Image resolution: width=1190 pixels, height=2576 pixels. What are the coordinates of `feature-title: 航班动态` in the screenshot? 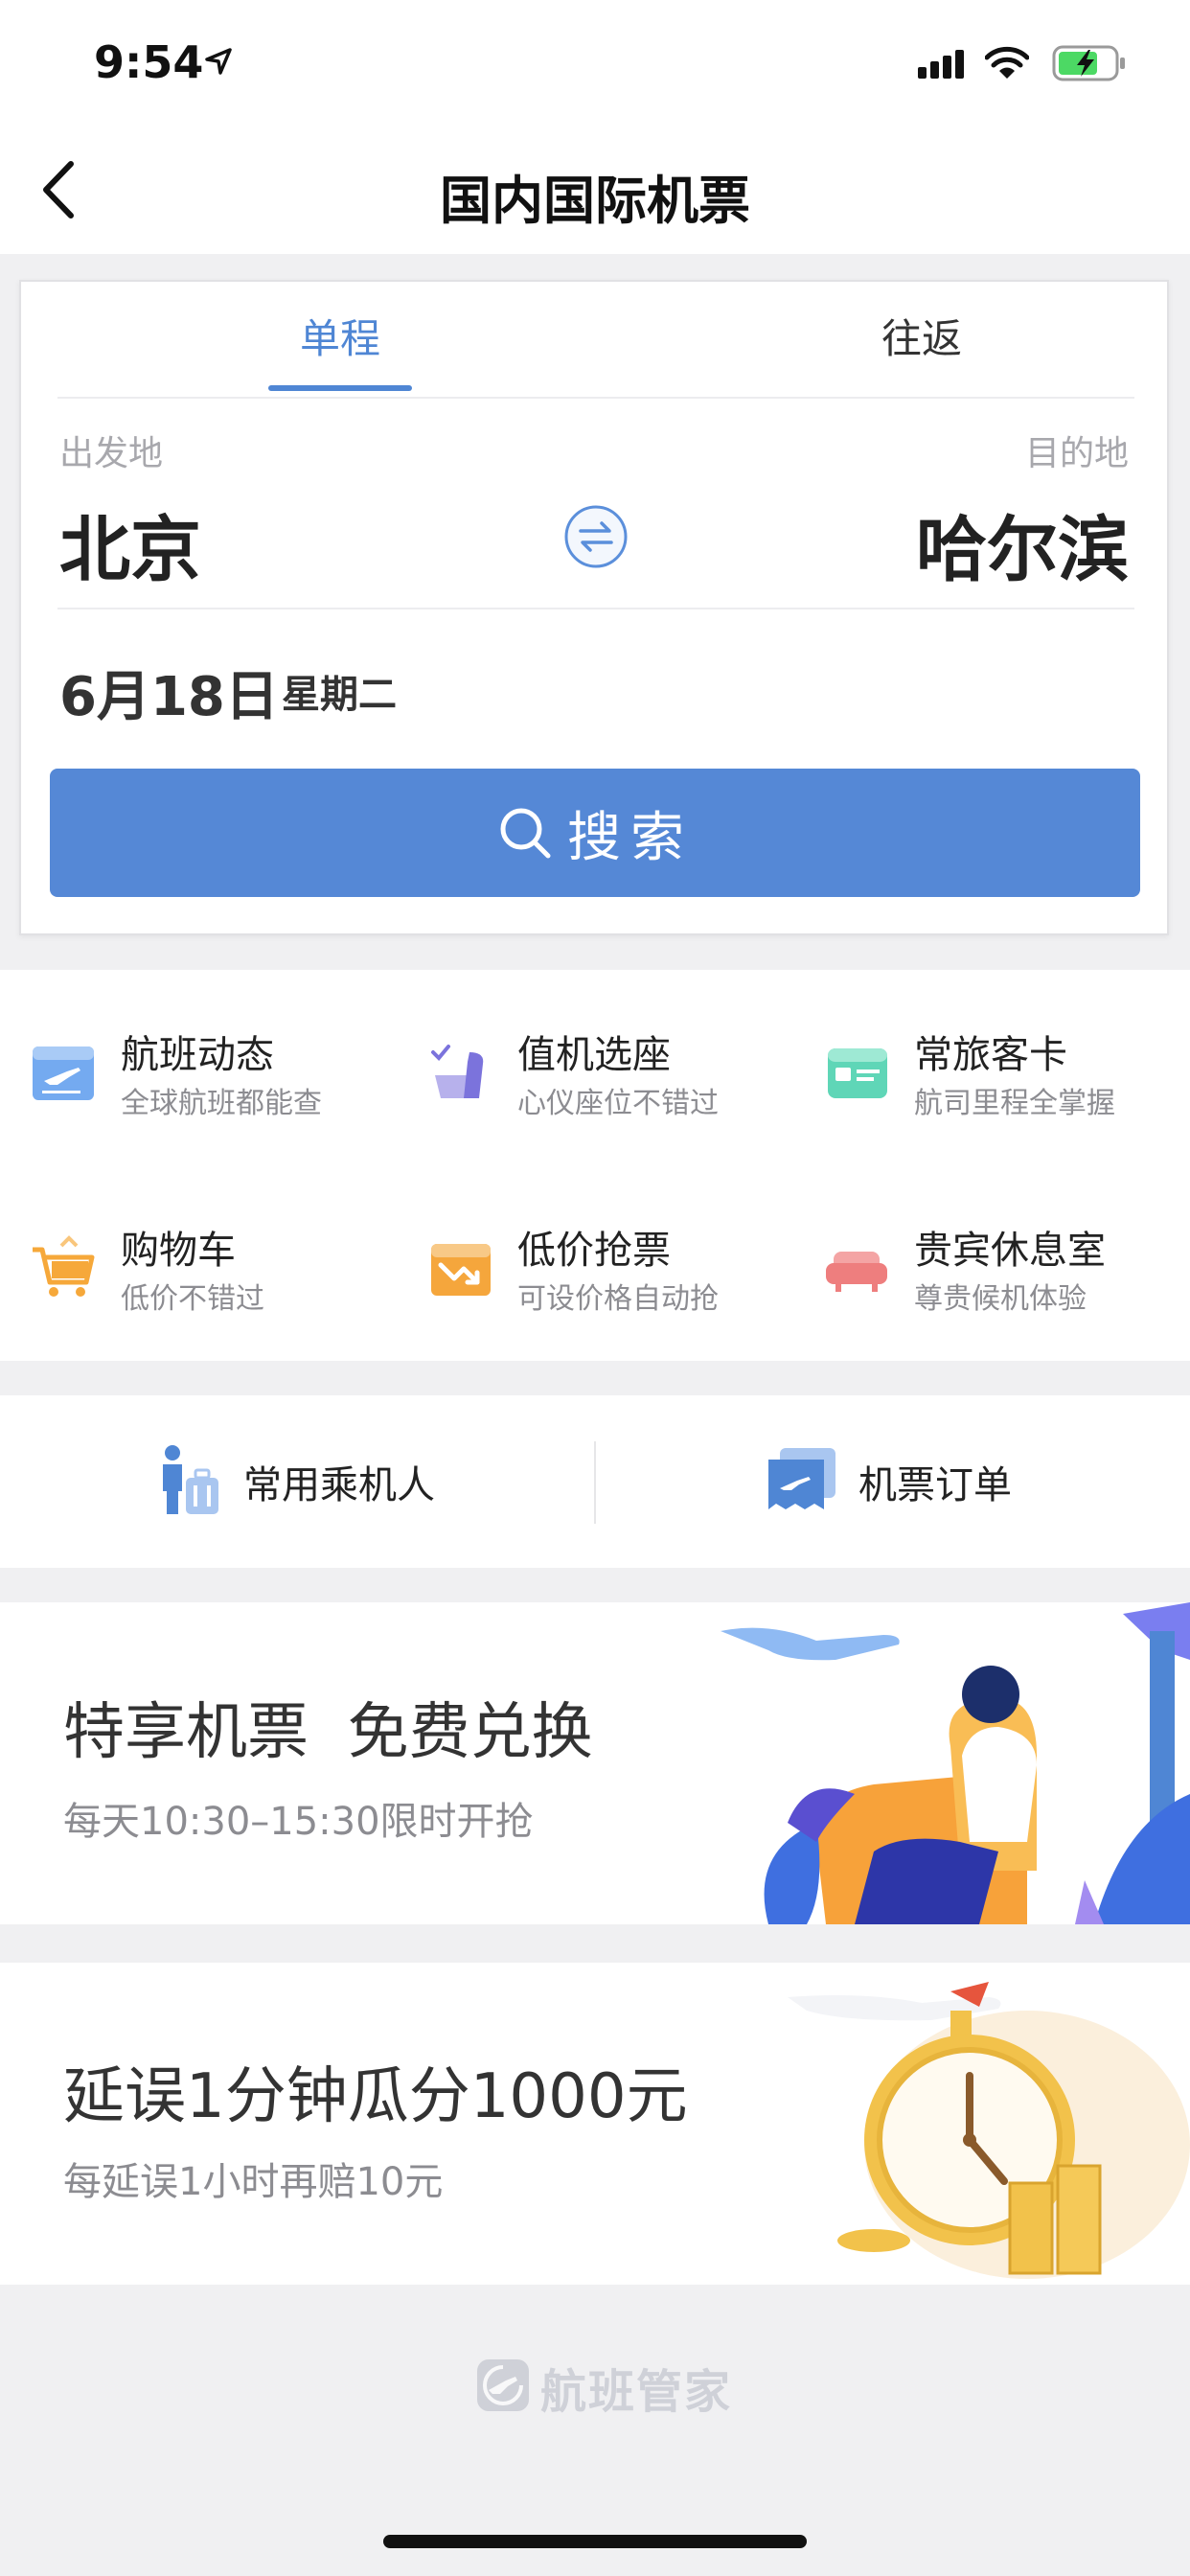 It's located at (198, 1055).